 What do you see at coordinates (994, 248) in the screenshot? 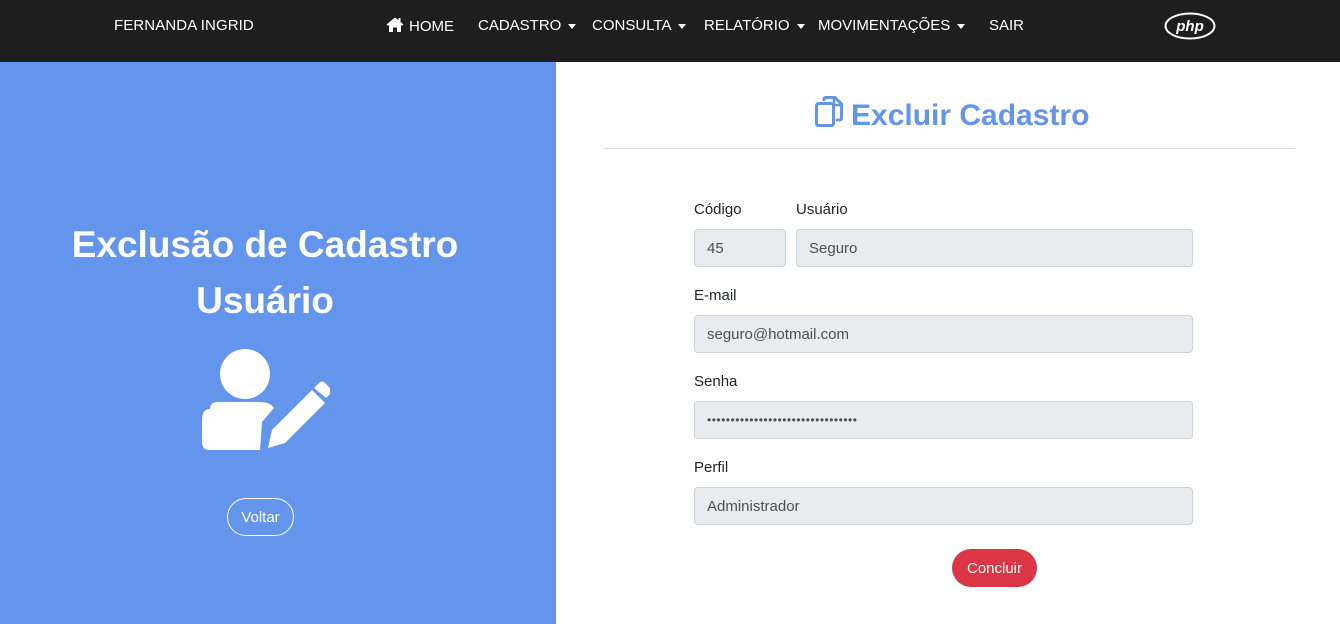
I see `usuario-field: Seguro` at bounding box center [994, 248].